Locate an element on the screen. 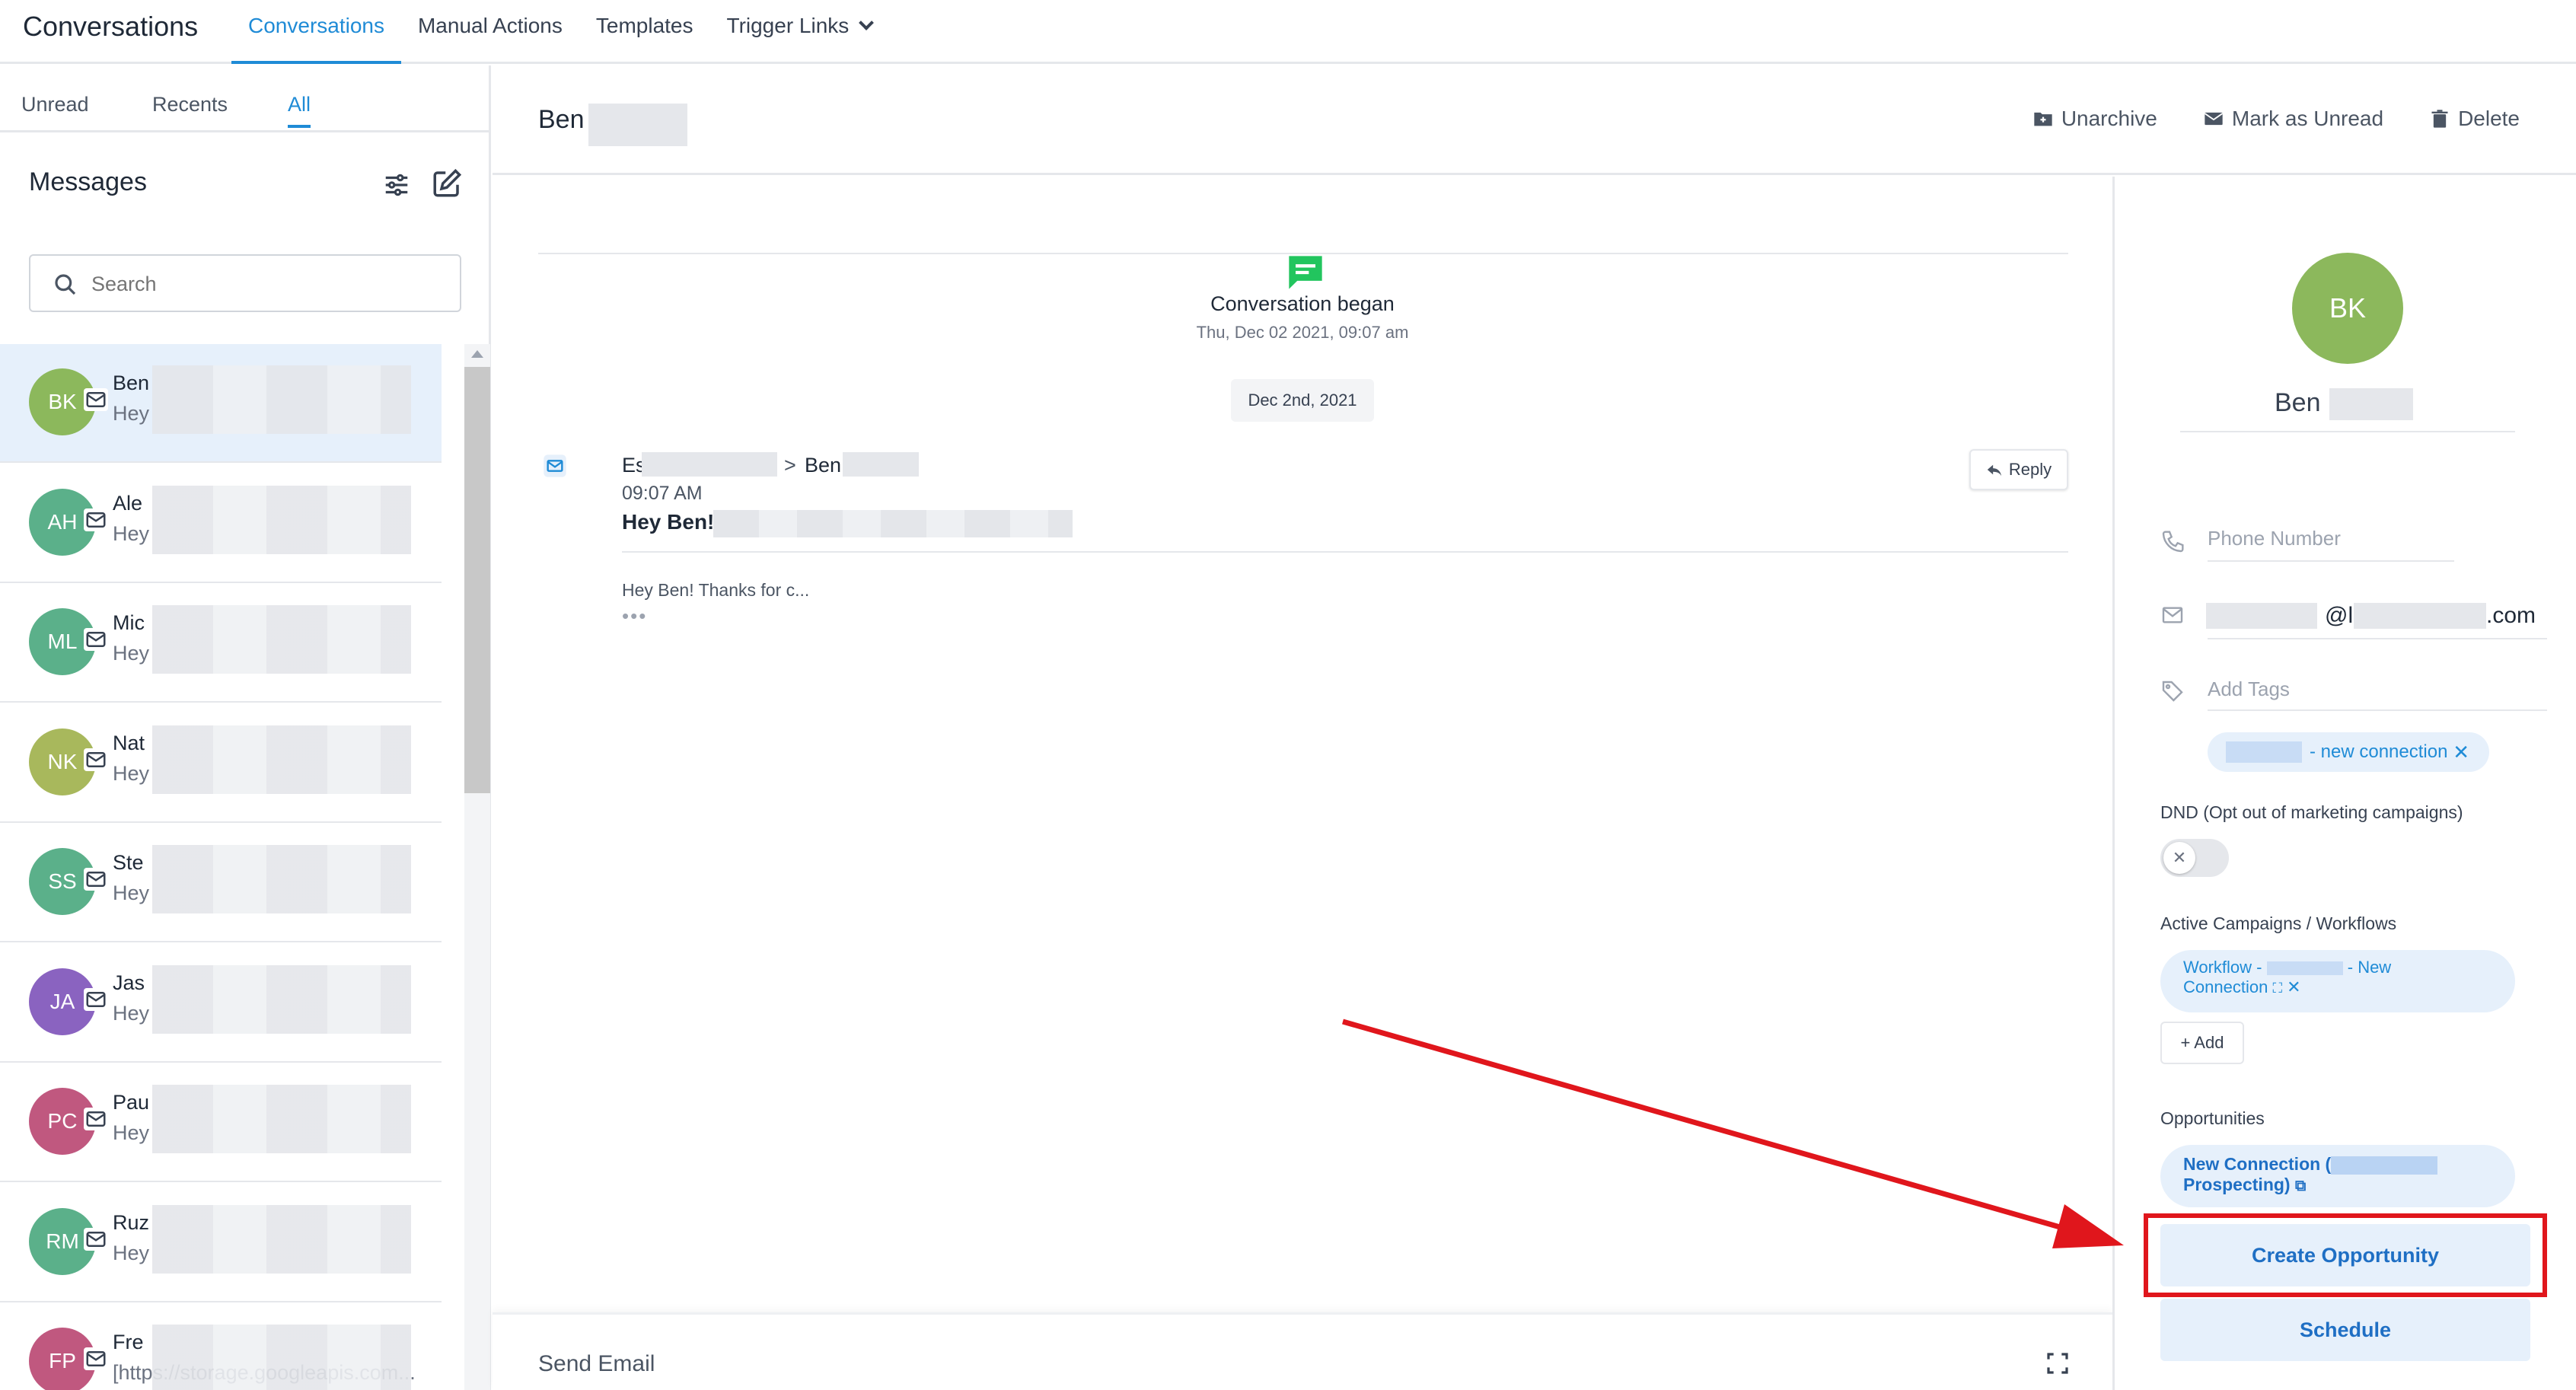  header-contact-name: Ben is located at coordinates (561, 119).